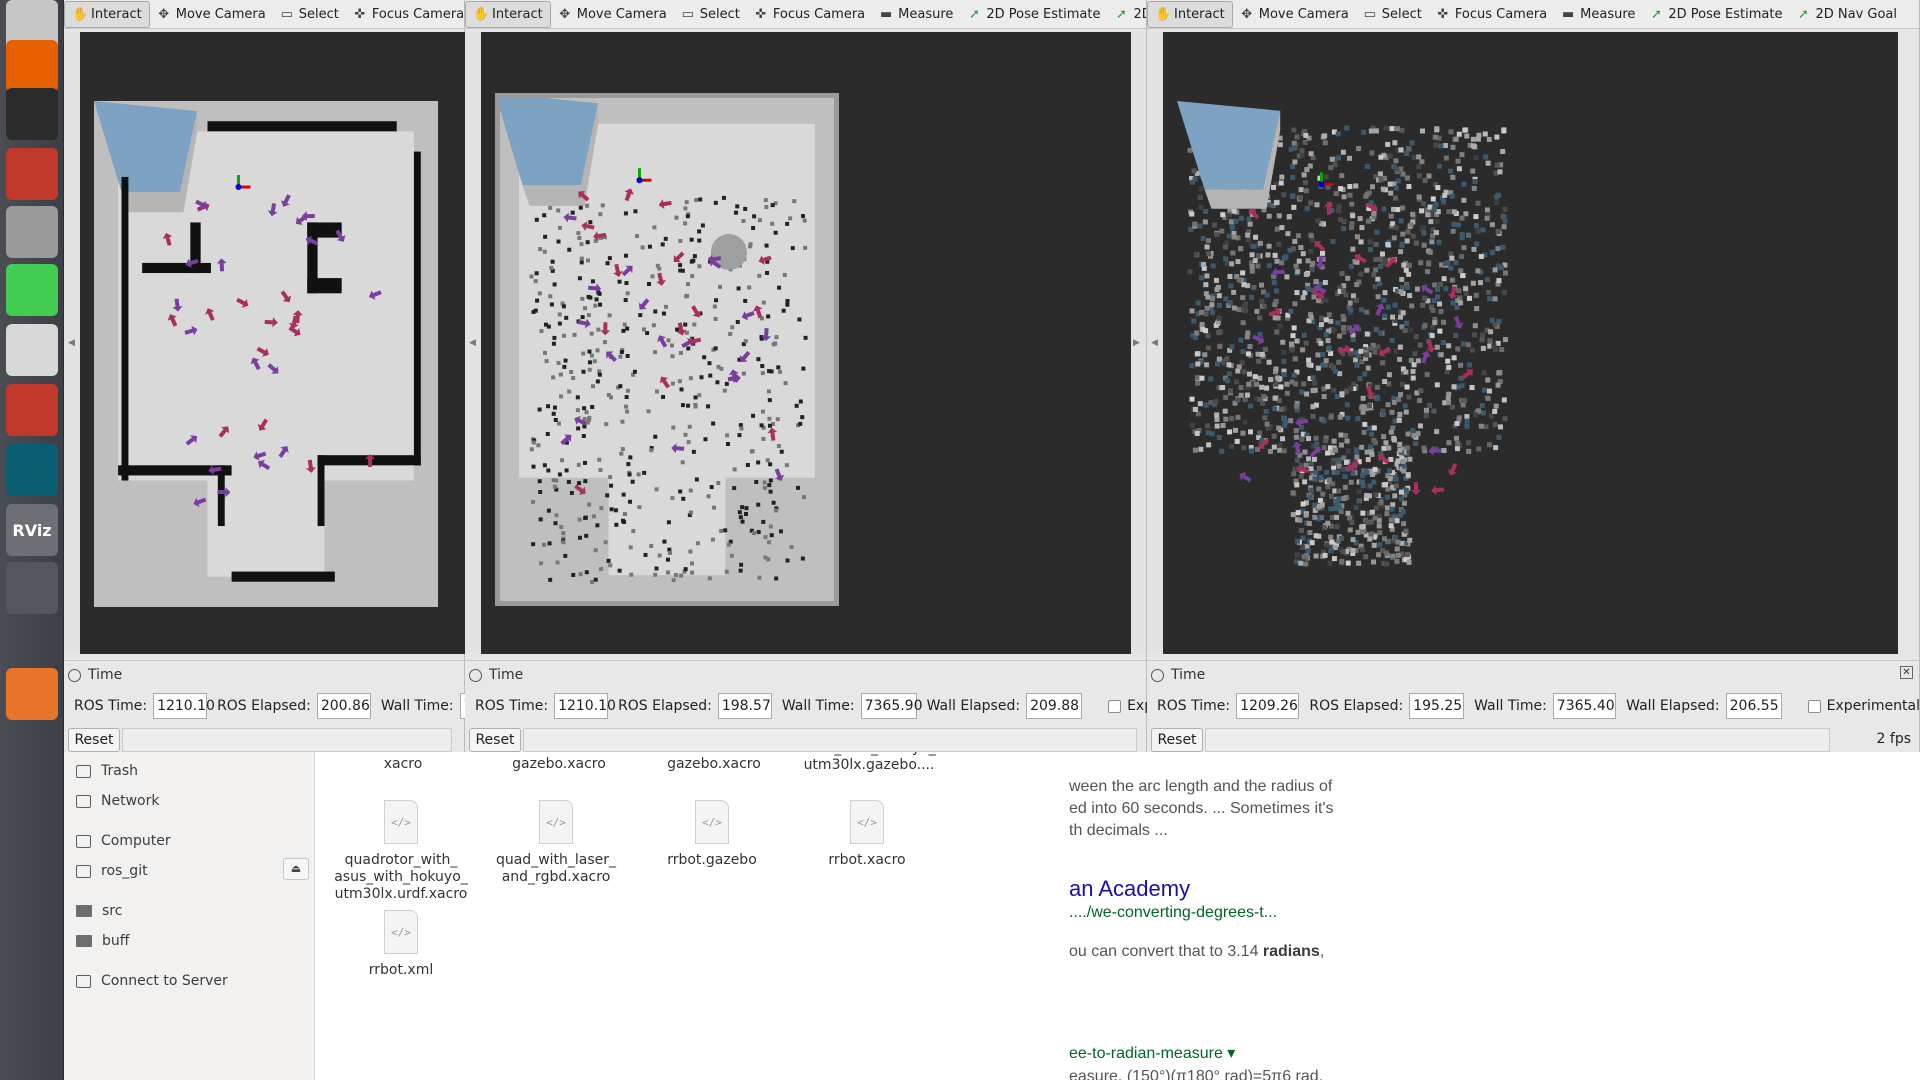 This screenshot has height=1080, width=1920. Describe the element at coordinates (102, 941) in the screenshot. I see `sidebar-item-buff: buff` at that location.